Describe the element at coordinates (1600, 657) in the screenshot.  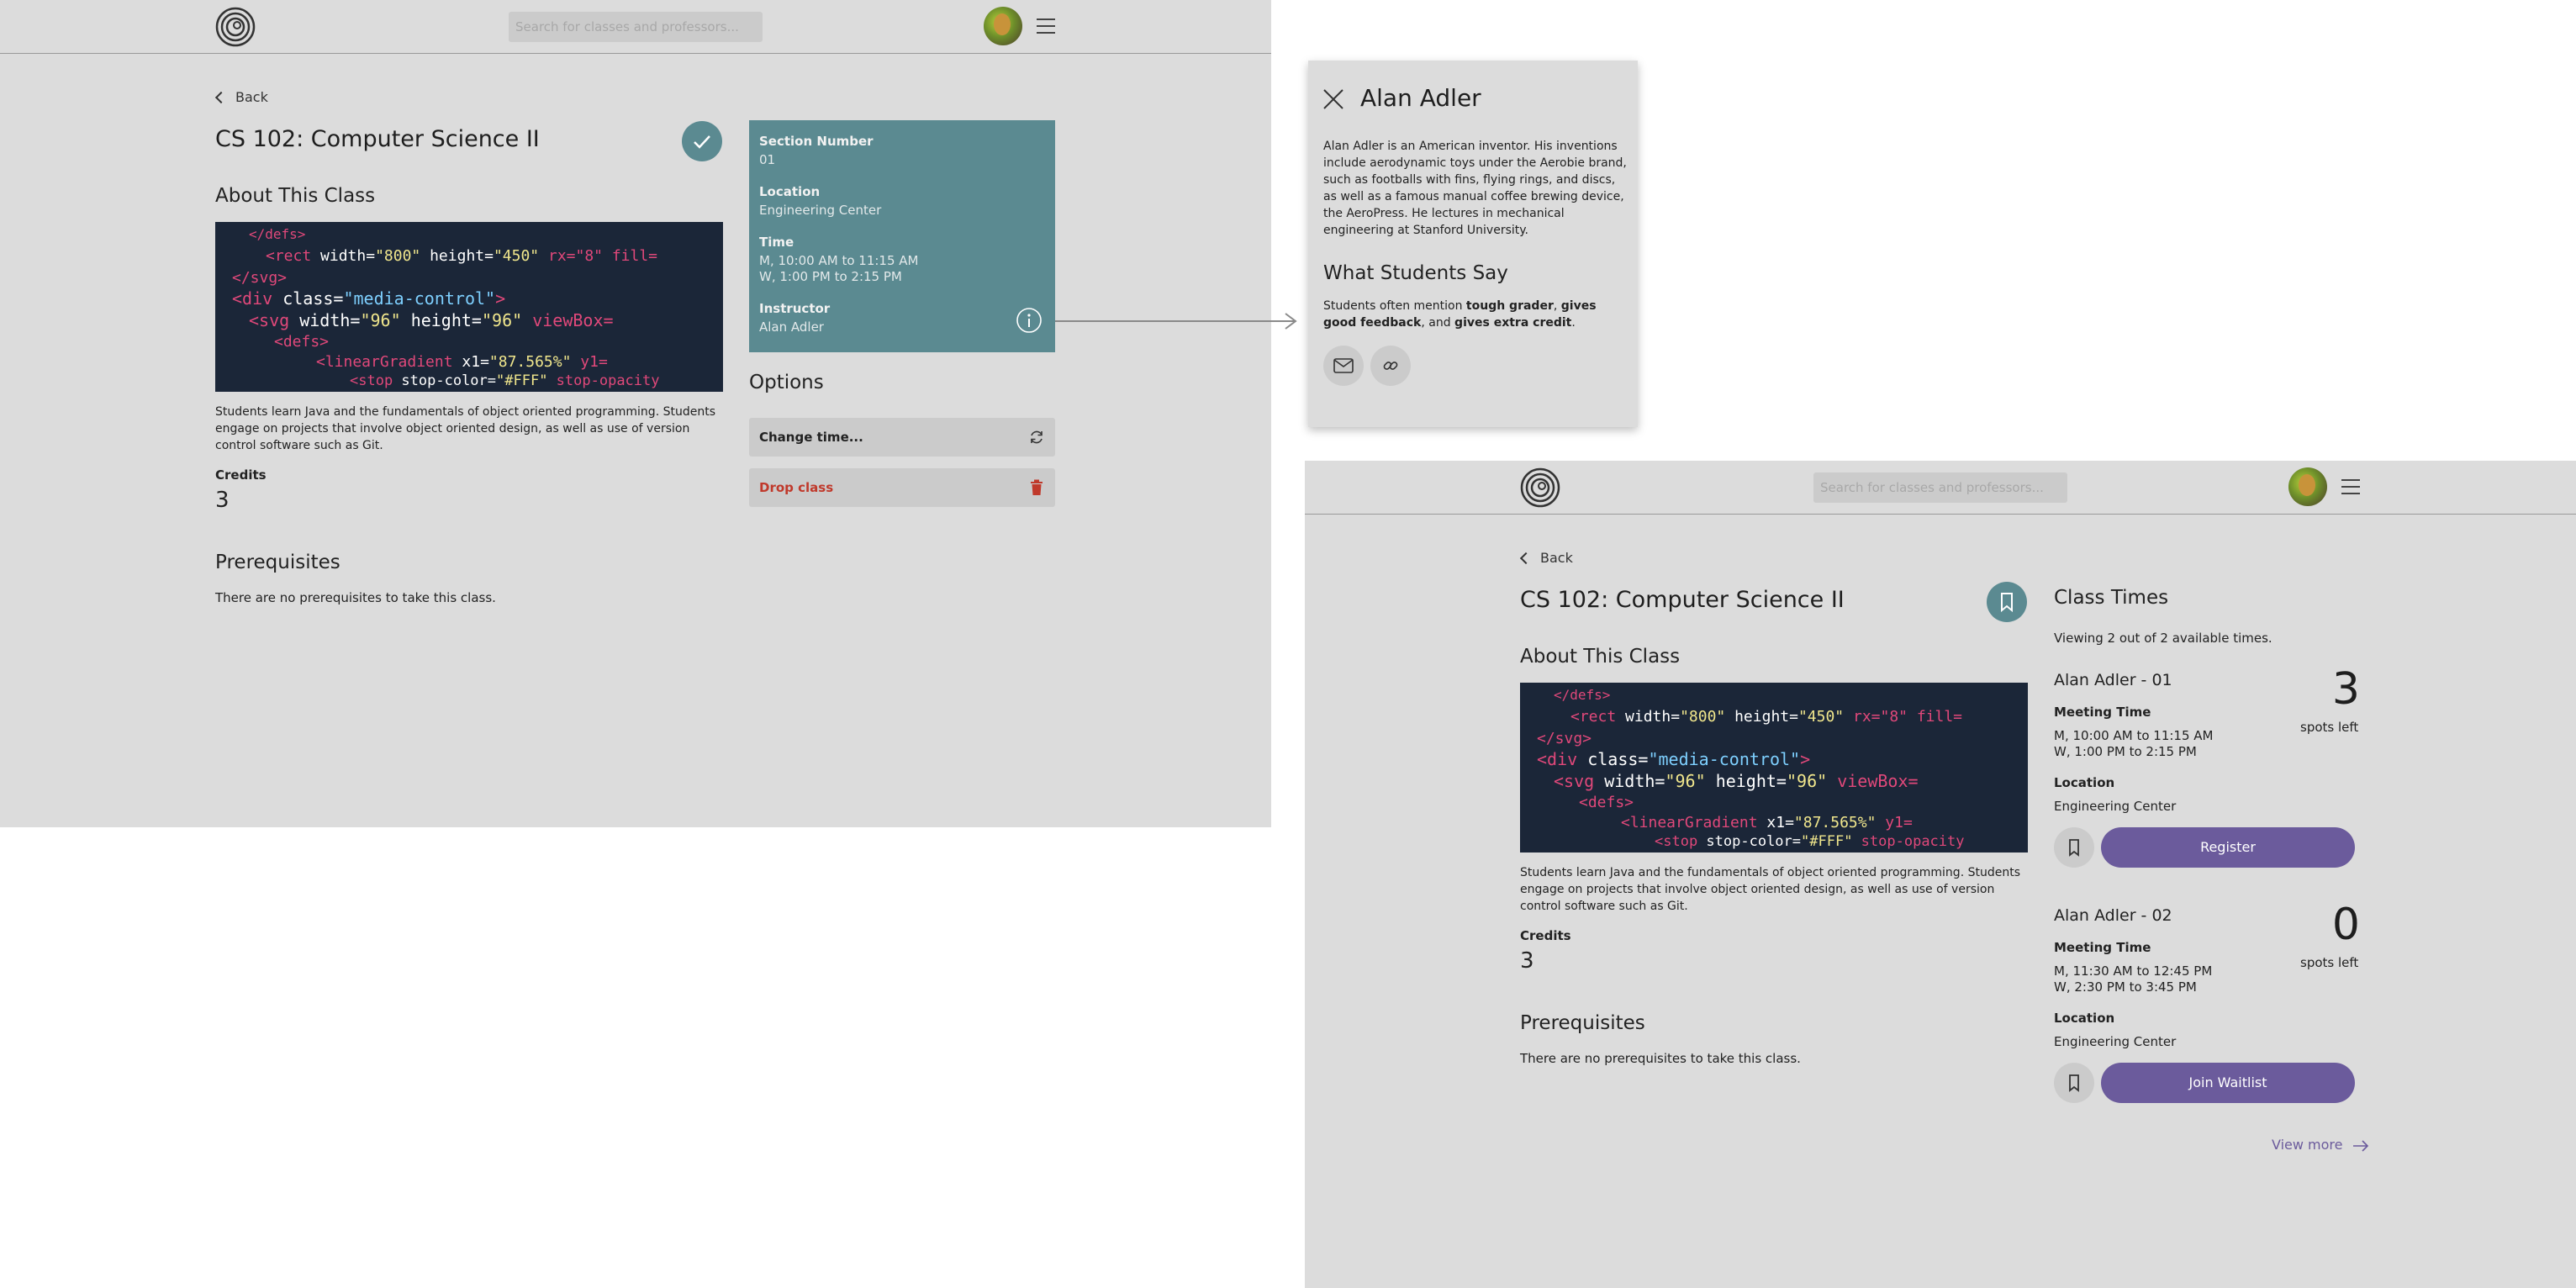
I see `about-heading: About This Class` at that location.